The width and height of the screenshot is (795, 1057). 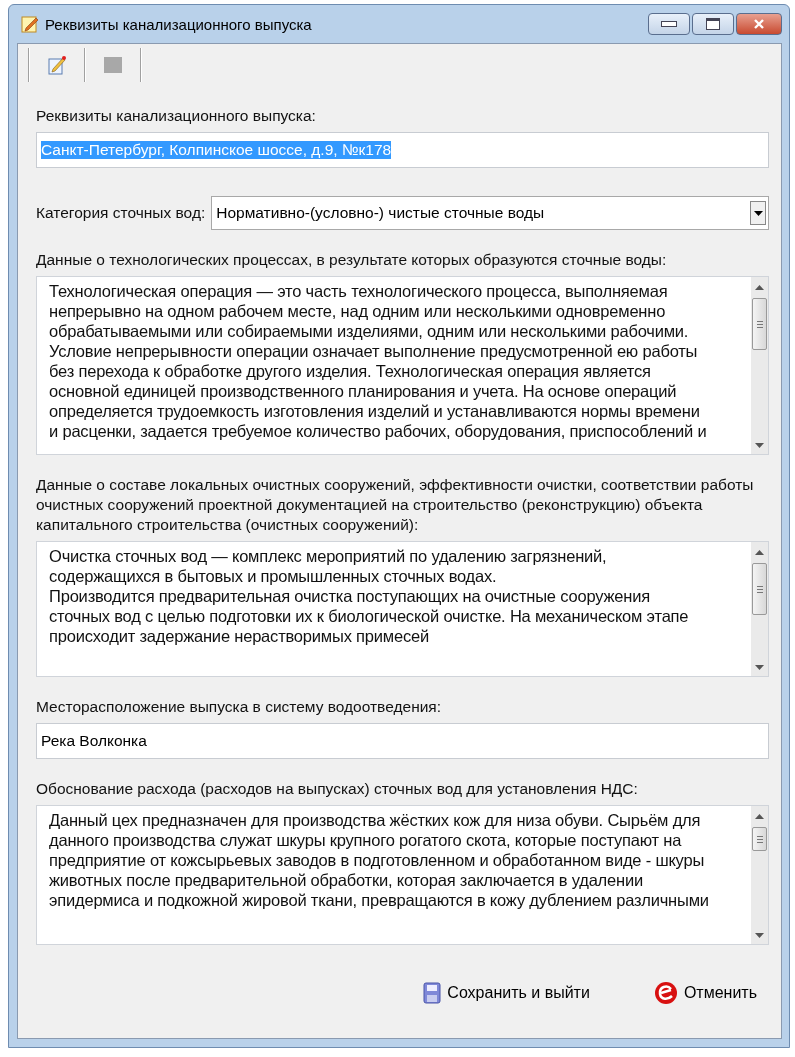 What do you see at coordinates (121, 213) in the screenshot?
I see `field-label: Категория сточных вод:` at bounding box center [121, 213].